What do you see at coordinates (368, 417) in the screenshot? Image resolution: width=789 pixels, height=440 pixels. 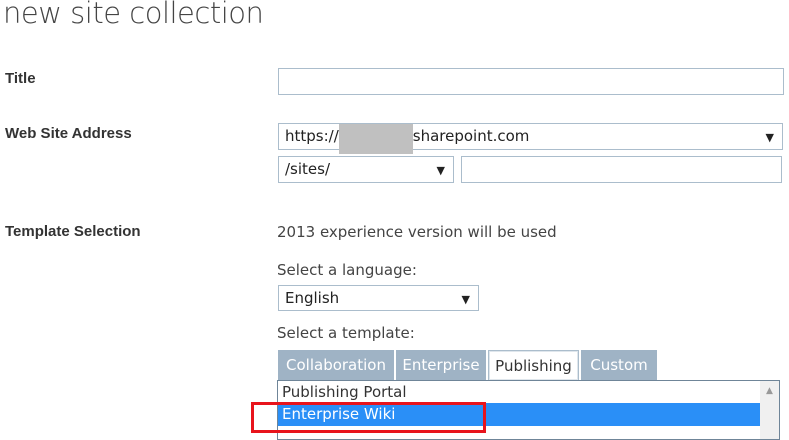 I see `highlight-box` at bounding box center [368, 417].